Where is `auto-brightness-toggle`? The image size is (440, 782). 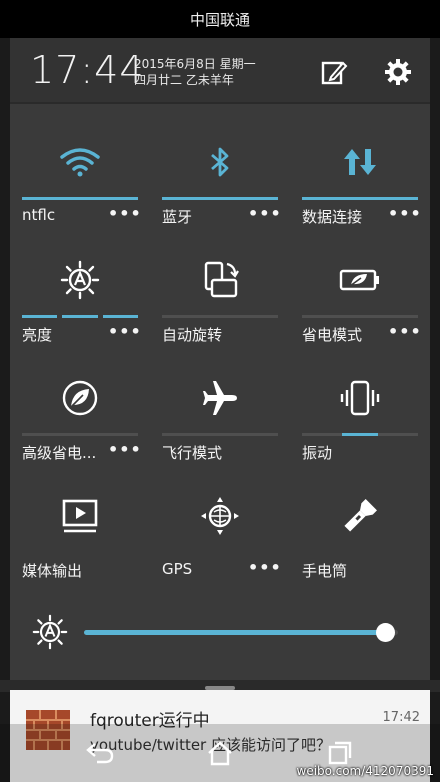 auto-brightness-toggle is located at coordinates (50, 632).